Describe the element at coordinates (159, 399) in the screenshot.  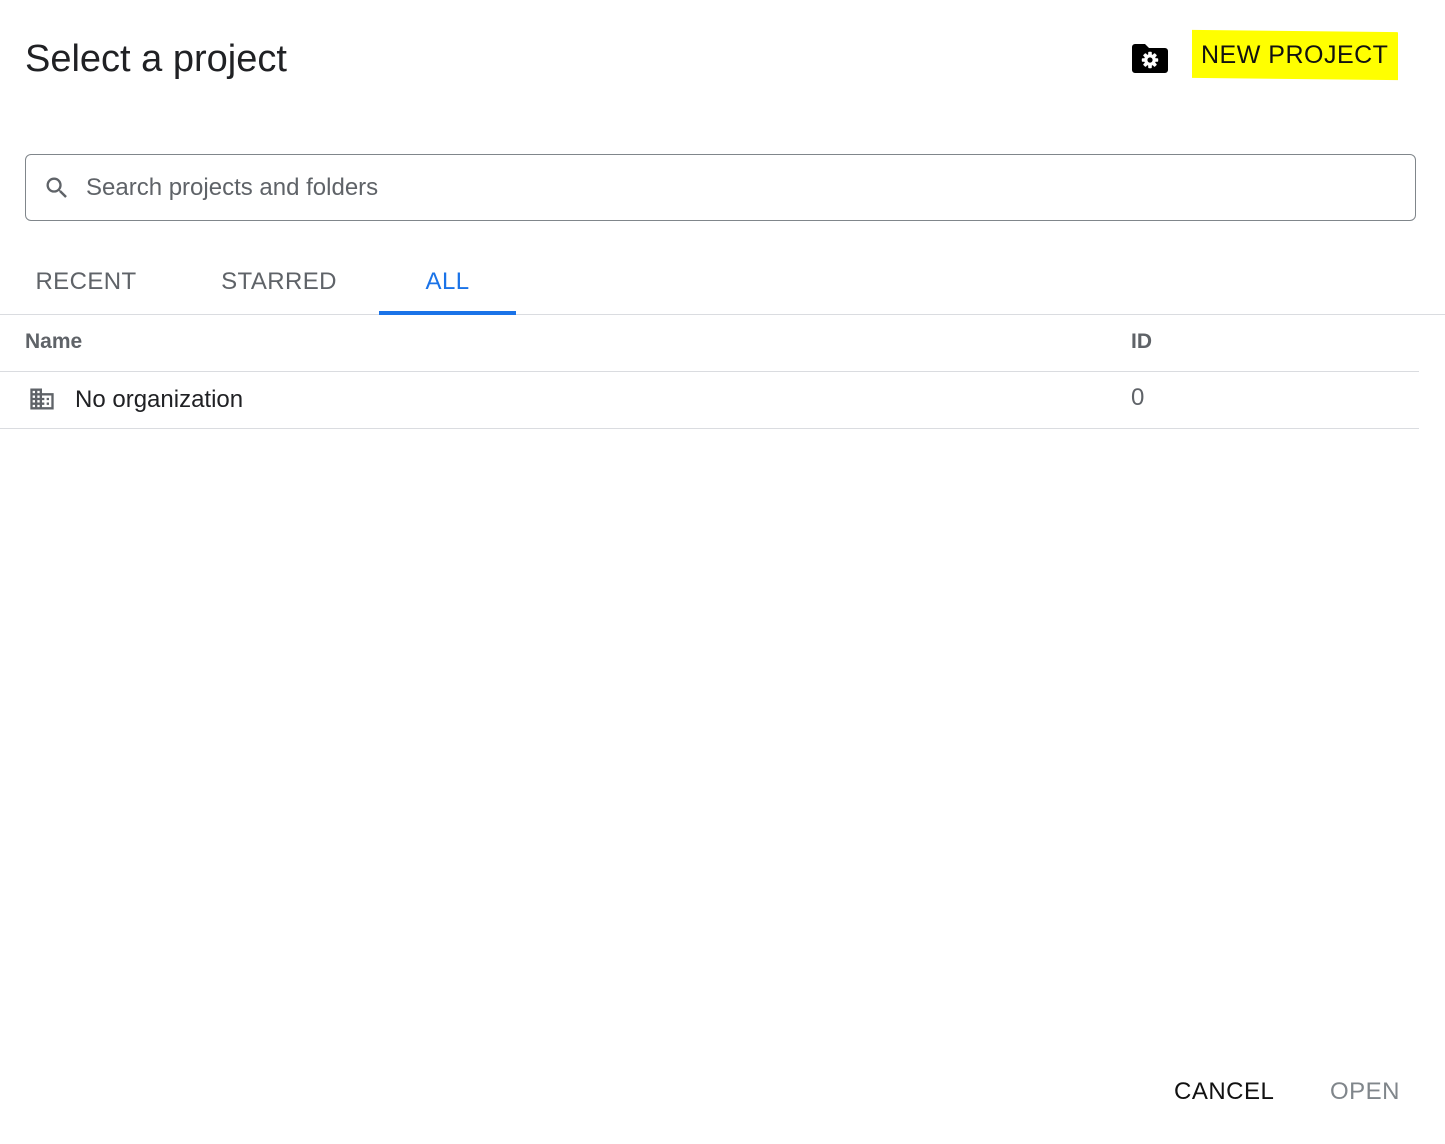
I see `row-name: No organization` at that location.